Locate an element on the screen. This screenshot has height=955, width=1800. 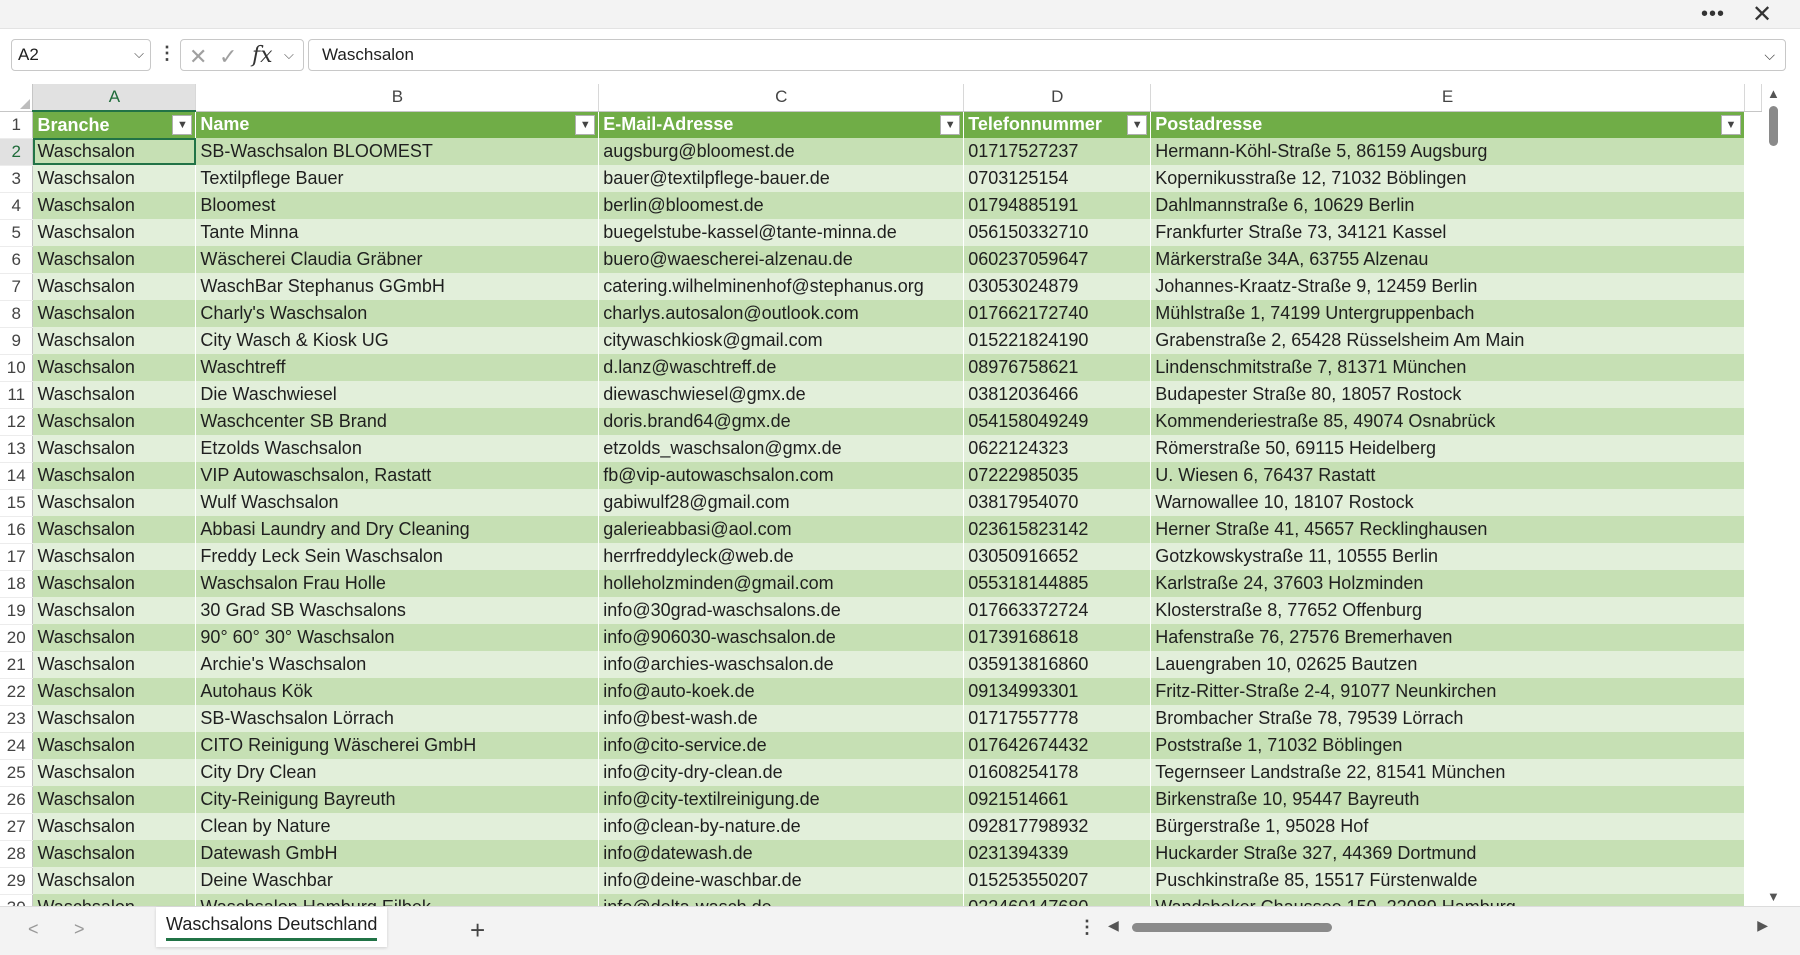
row-header: 13 is located at coordinates (17, 449).